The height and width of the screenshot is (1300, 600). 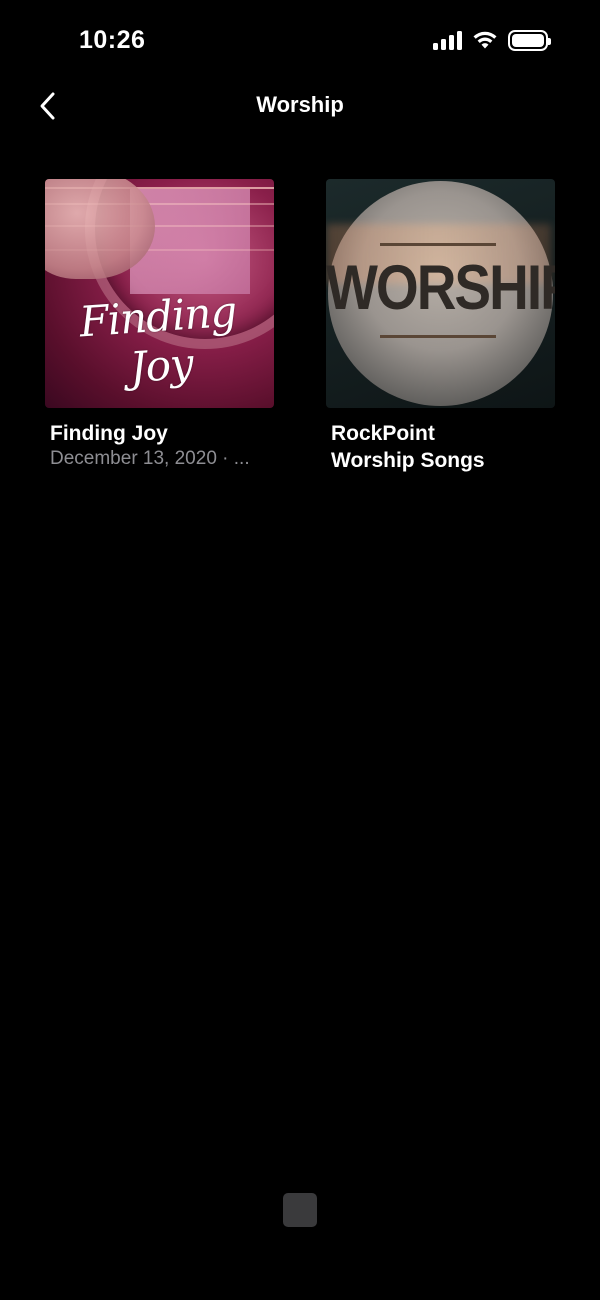 I want to click on cellular-signal-icon, so click(x=447, y=40).